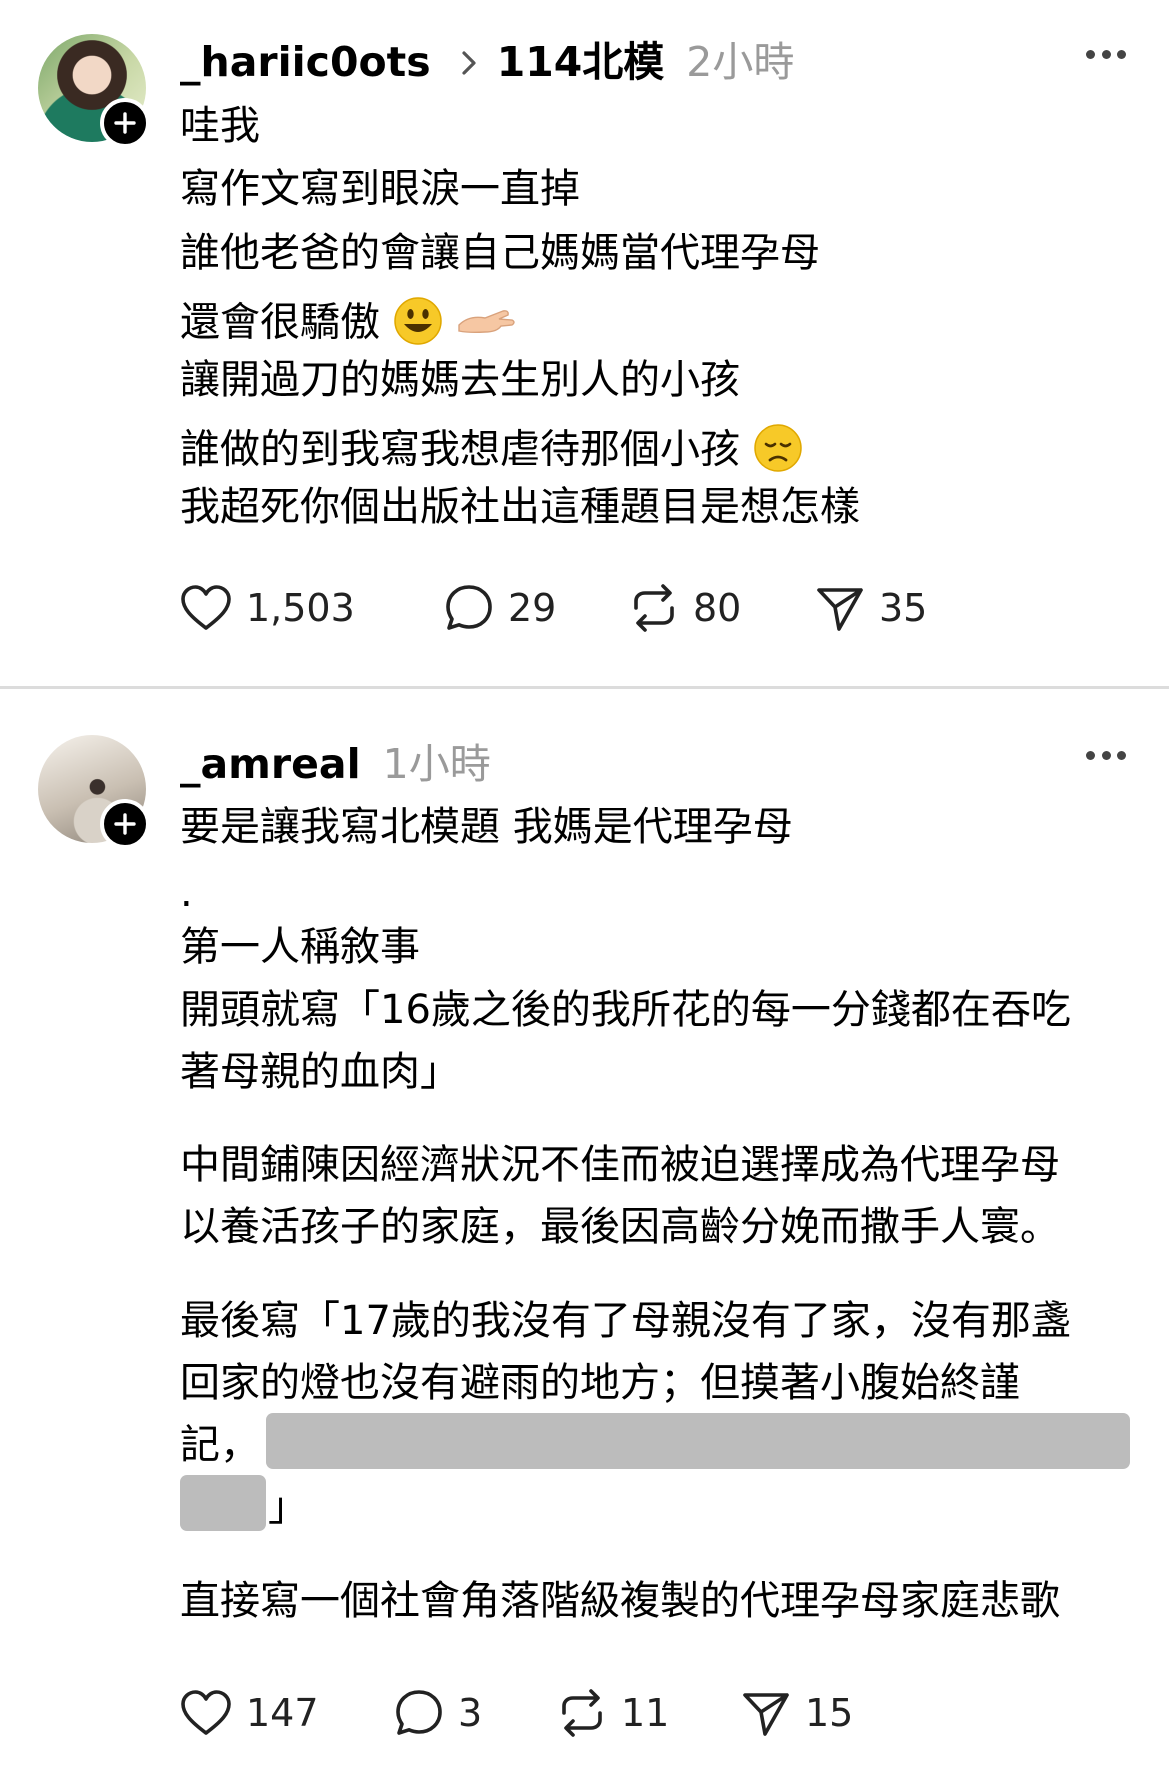 Image resolution: width=1169 pixels, height=1782 pixels. What do you see at coordinates (600, 1383) in the screenshot?
I see `body-line: 回家的燈也沒有避雨的地方；但摸著小腹始終謹` at bounding box center [600, 1383].